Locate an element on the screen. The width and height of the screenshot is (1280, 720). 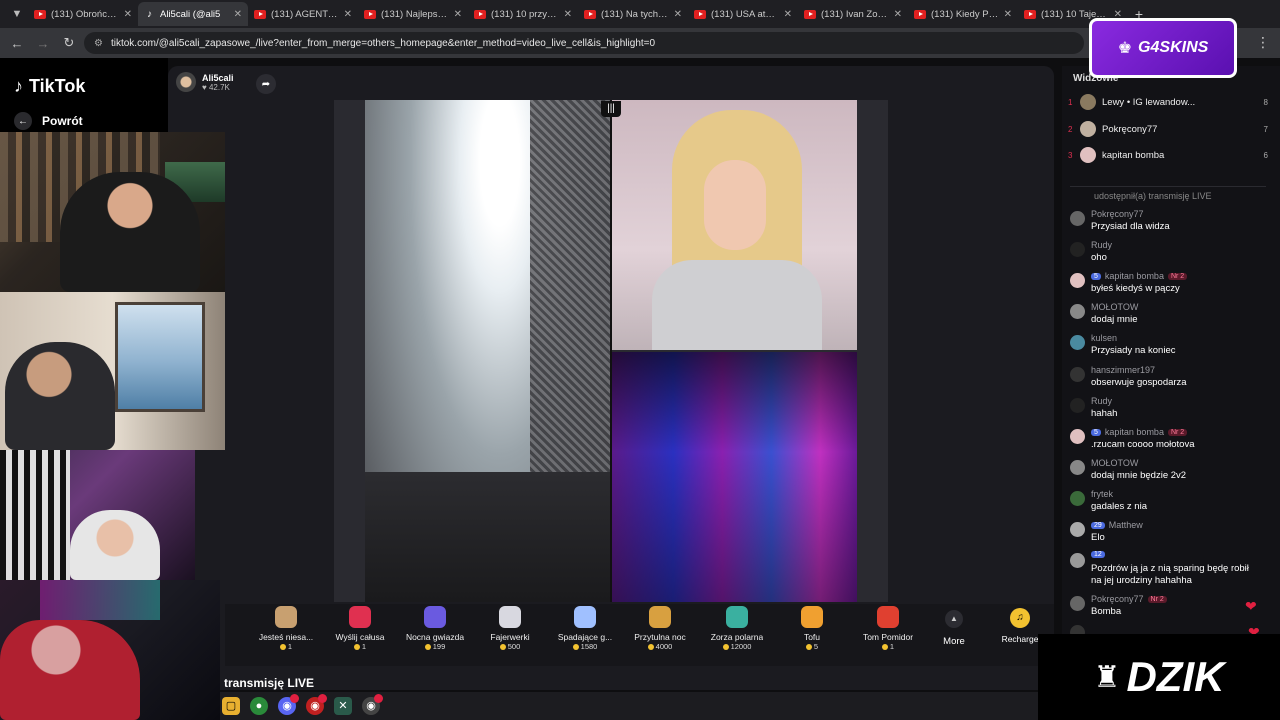
gift-item: Przytulna noc 4000 is located at coordinates (660, 628).